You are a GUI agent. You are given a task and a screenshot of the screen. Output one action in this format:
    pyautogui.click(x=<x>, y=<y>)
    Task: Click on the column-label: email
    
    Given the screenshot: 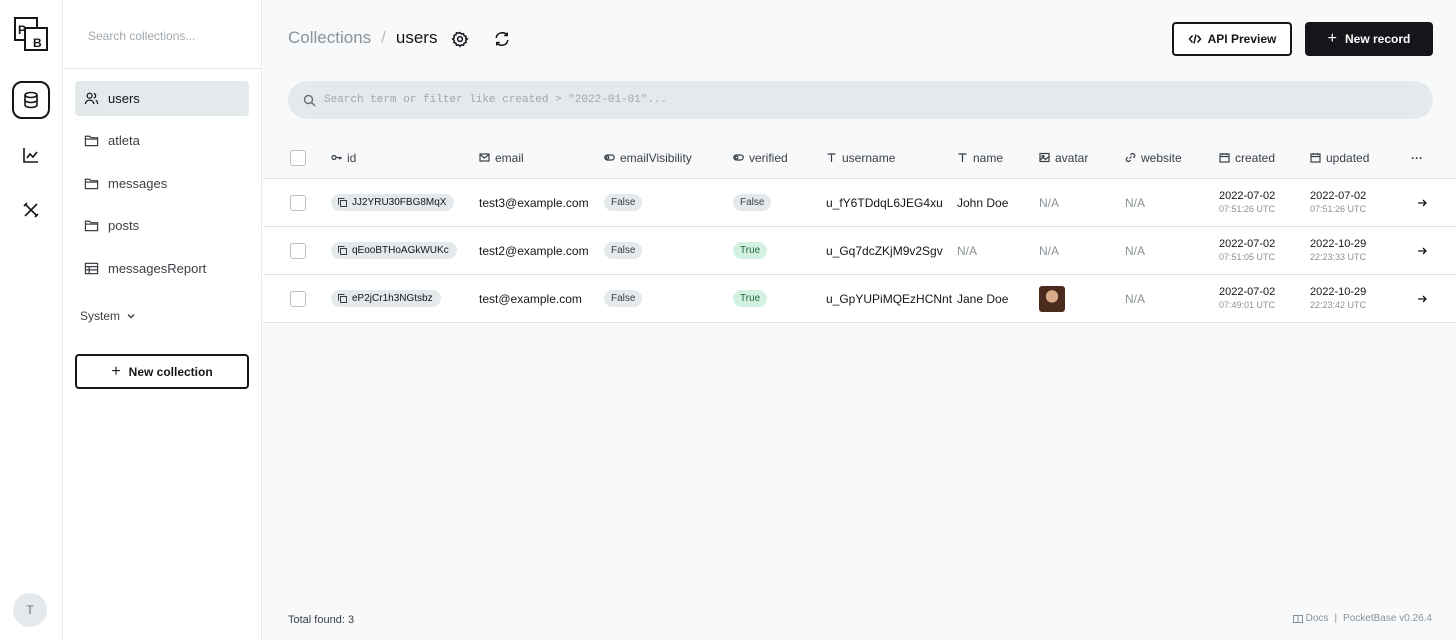 What is the action you would take?
    pyautogui.click(x=509, y=157)
    